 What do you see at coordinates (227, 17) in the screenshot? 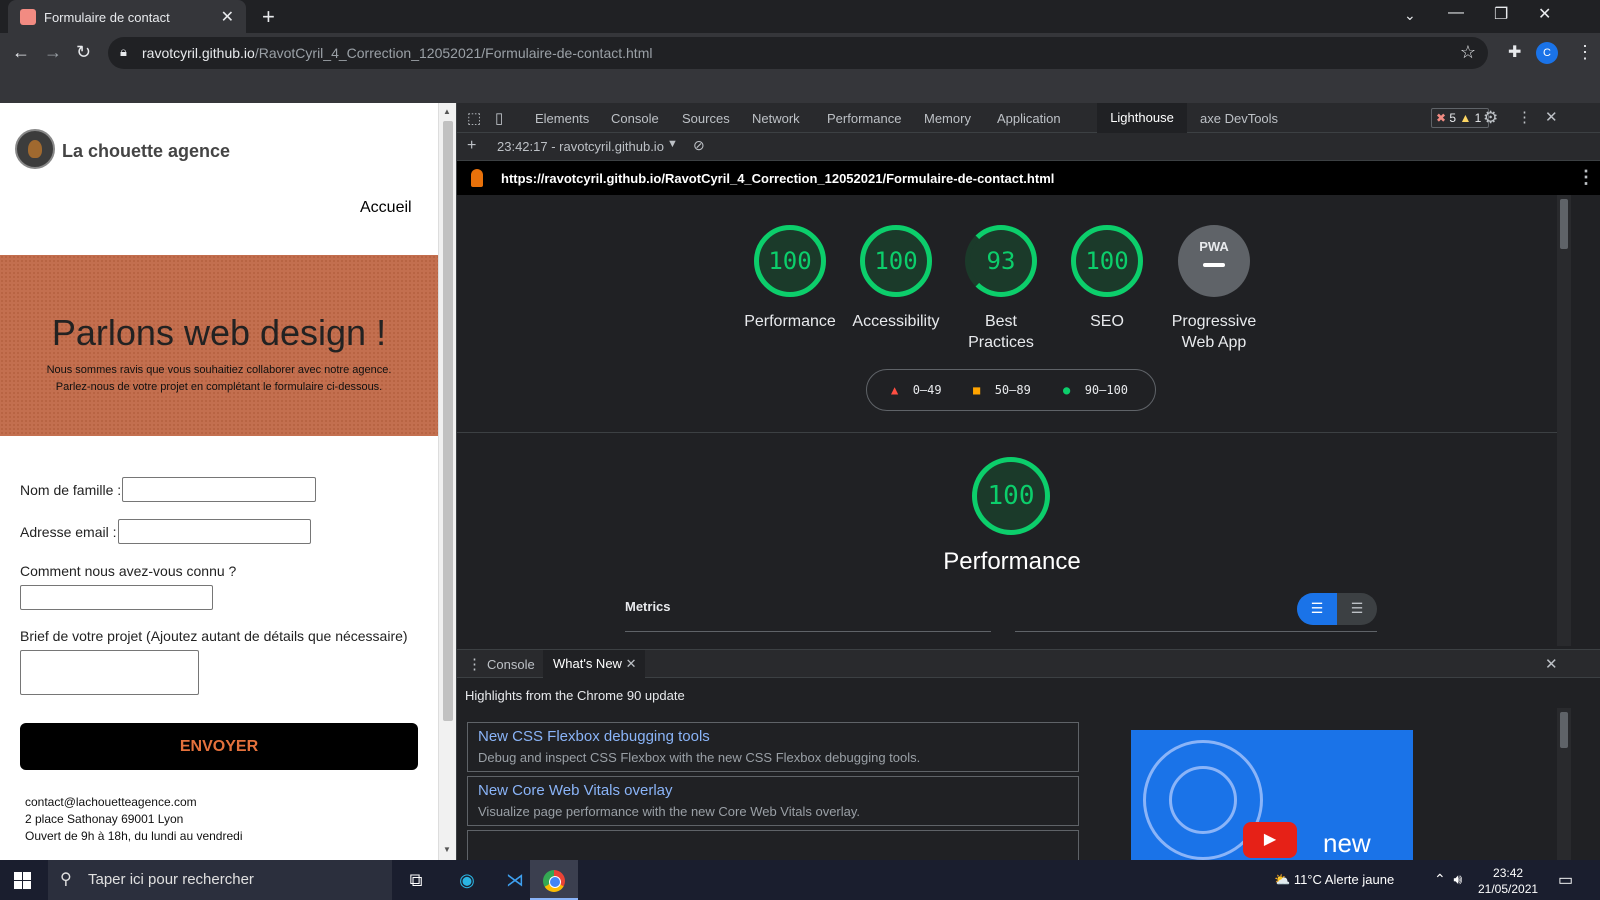
I see `close-tab-icon: ✕` at bounding box center [227, 17].